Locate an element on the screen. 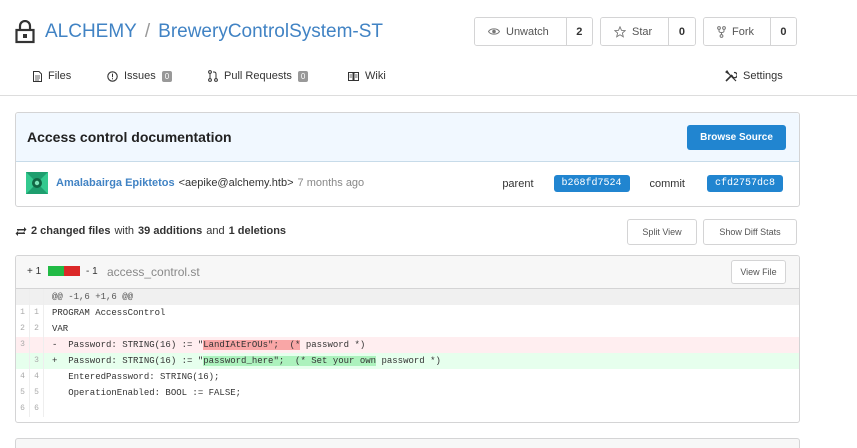 This screenshot has height=448, width=857. tab-issues-label: Issues is located at coordinates (140, 76).